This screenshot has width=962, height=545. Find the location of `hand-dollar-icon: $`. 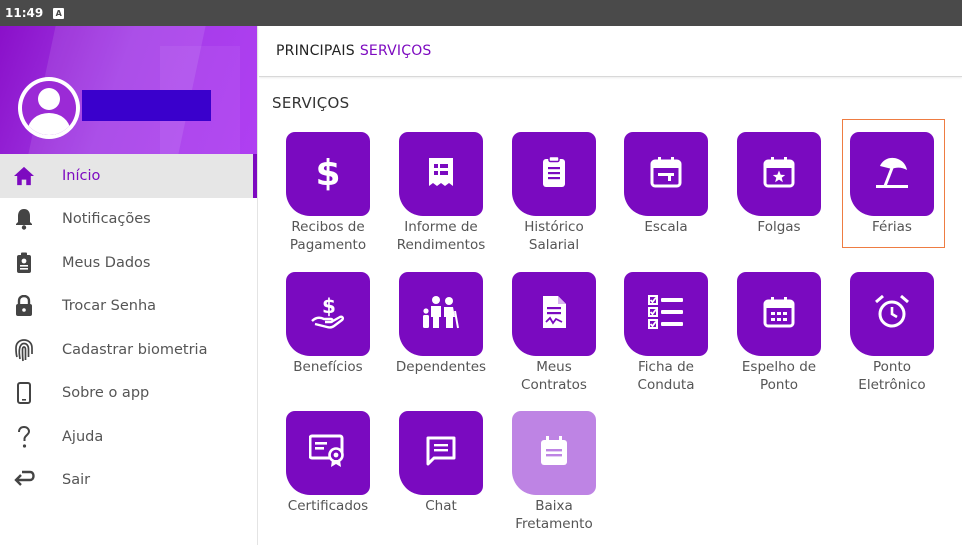

hand-dollar-icon: $ is located at coordinates (328, 314).